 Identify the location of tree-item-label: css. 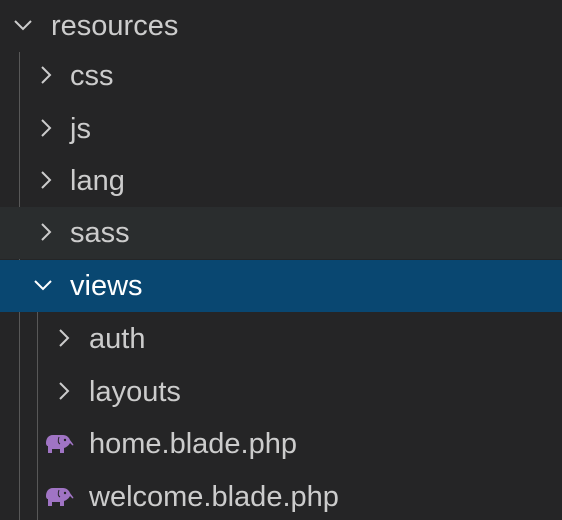
(92, 76).